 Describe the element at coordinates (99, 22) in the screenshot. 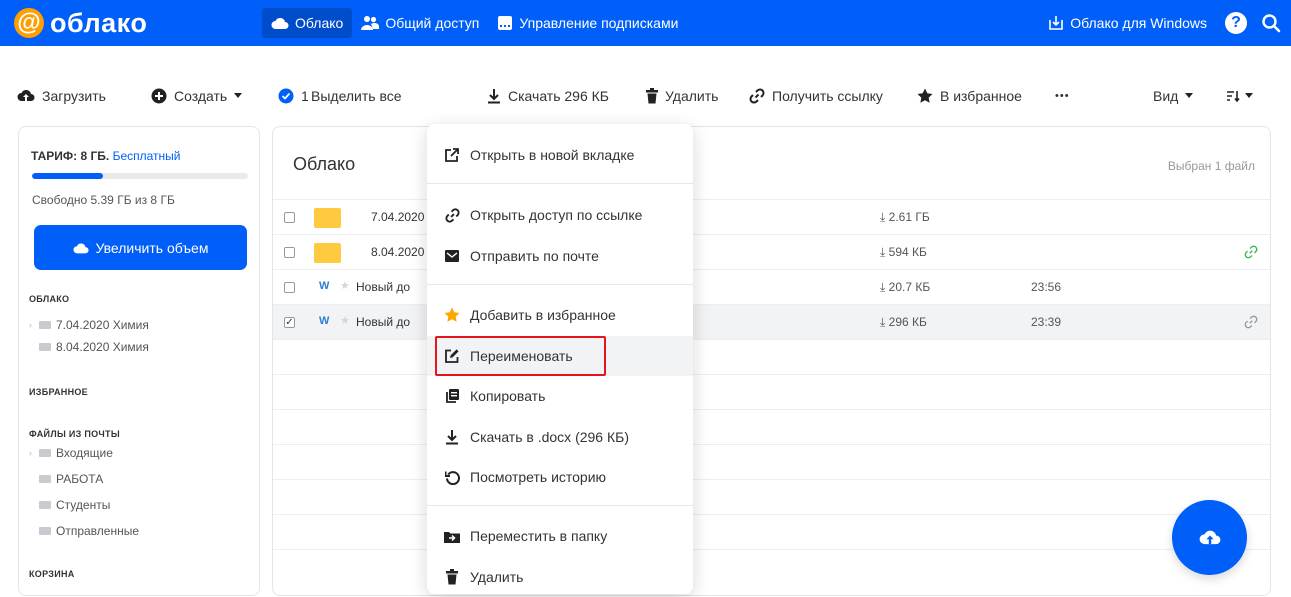

I see `logo-text: облако` at that location.